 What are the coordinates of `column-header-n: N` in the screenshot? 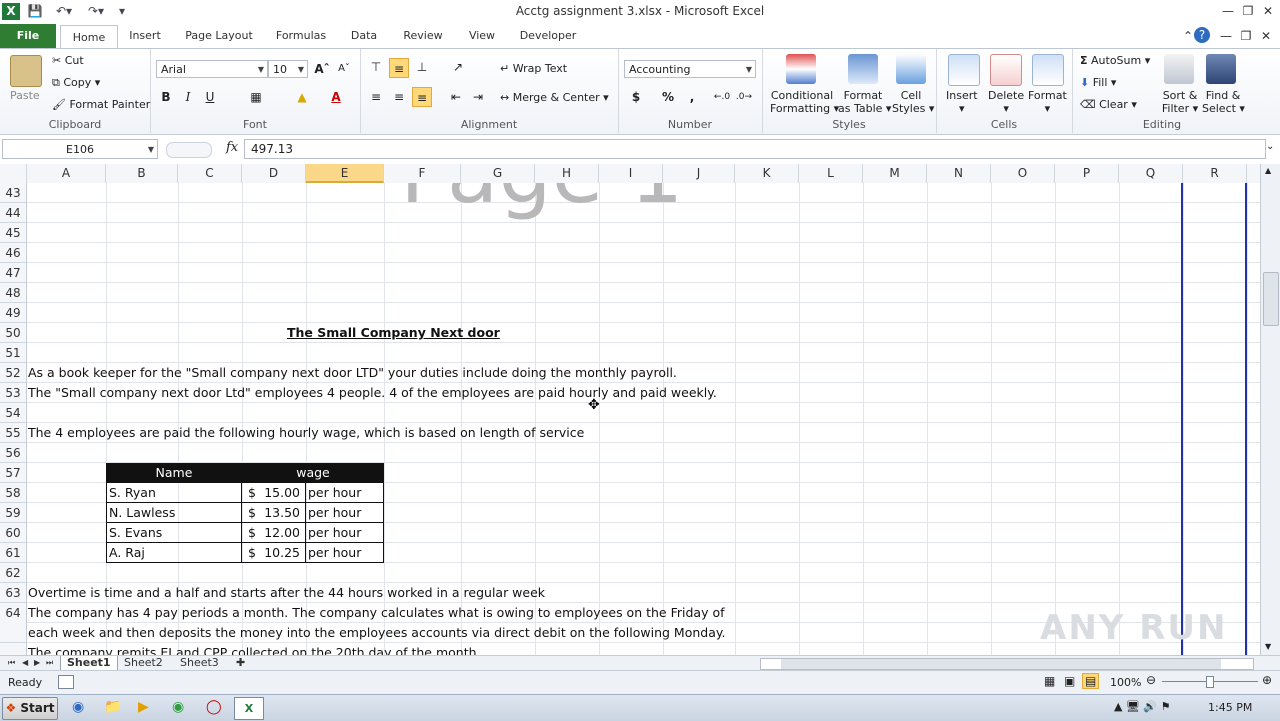 It's located at (959, 173).